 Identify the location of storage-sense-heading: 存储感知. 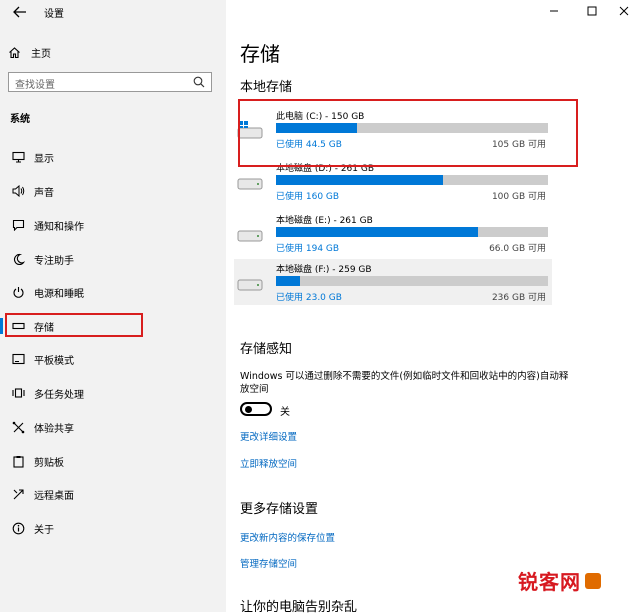
(266, 349).